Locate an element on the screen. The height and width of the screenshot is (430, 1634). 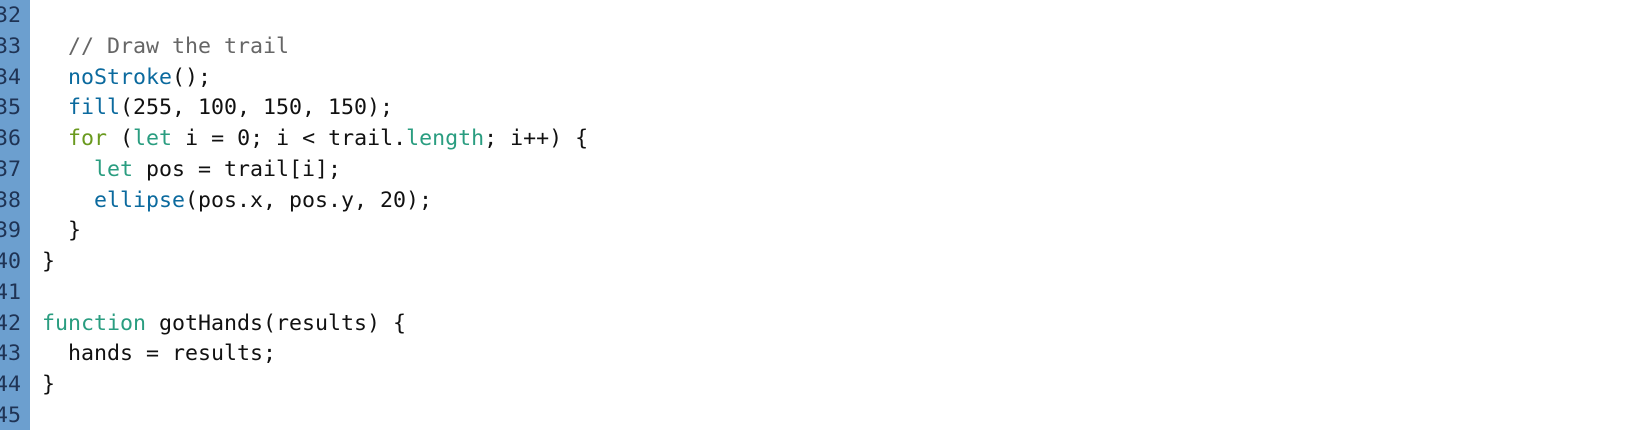
code-line: fill(255, 100, 150, 150); is located at coordinates (217, 107).